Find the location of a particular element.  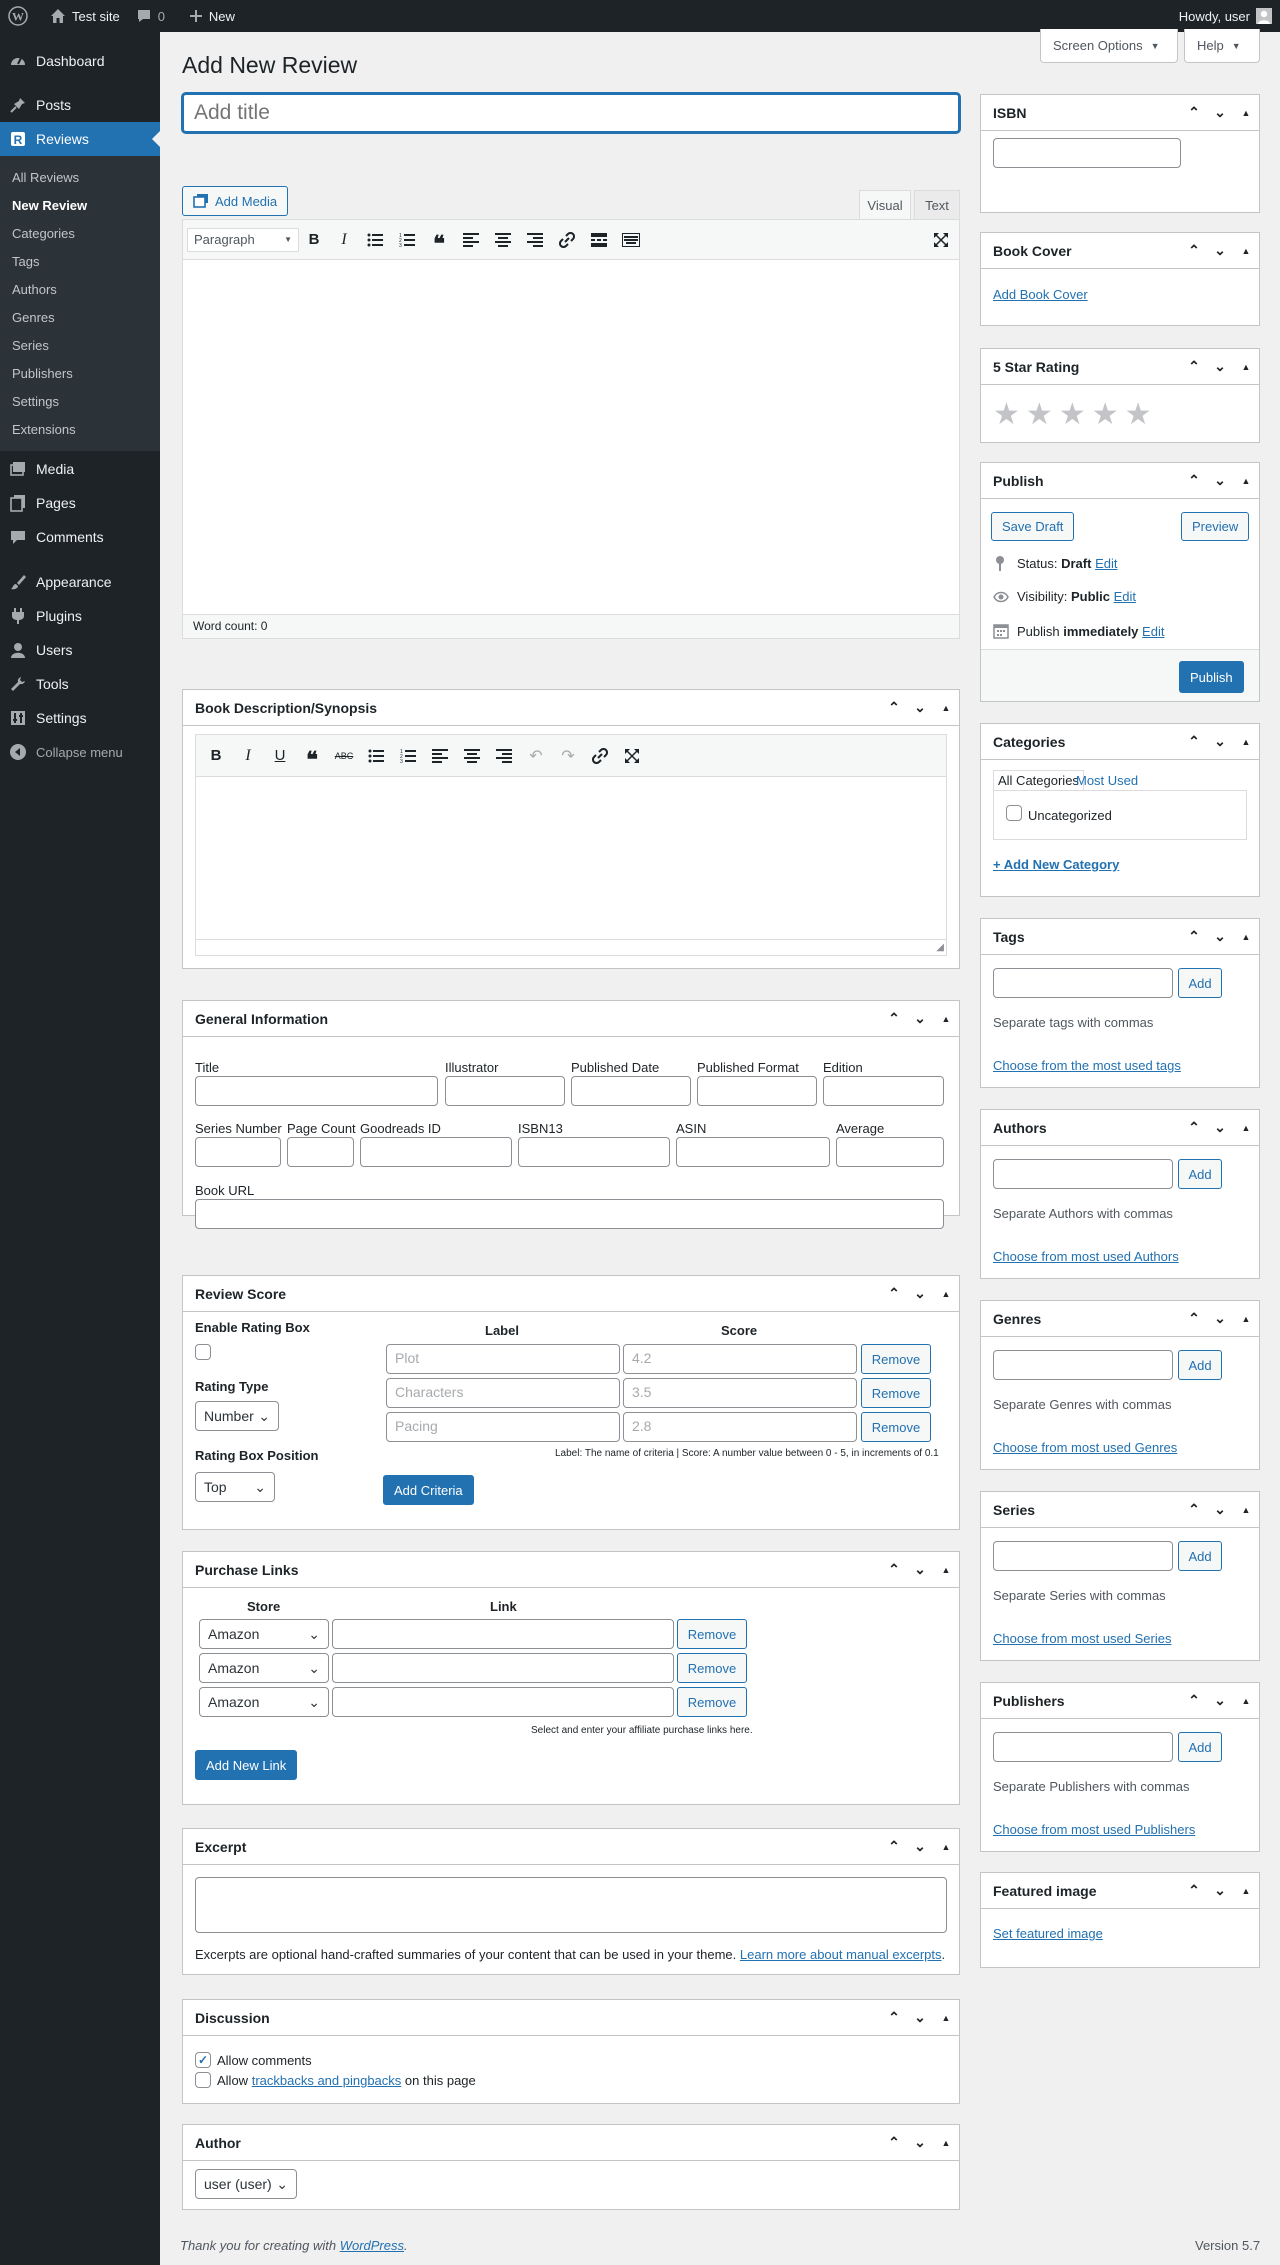

read-more-icon is located at coordinates (599, 240).